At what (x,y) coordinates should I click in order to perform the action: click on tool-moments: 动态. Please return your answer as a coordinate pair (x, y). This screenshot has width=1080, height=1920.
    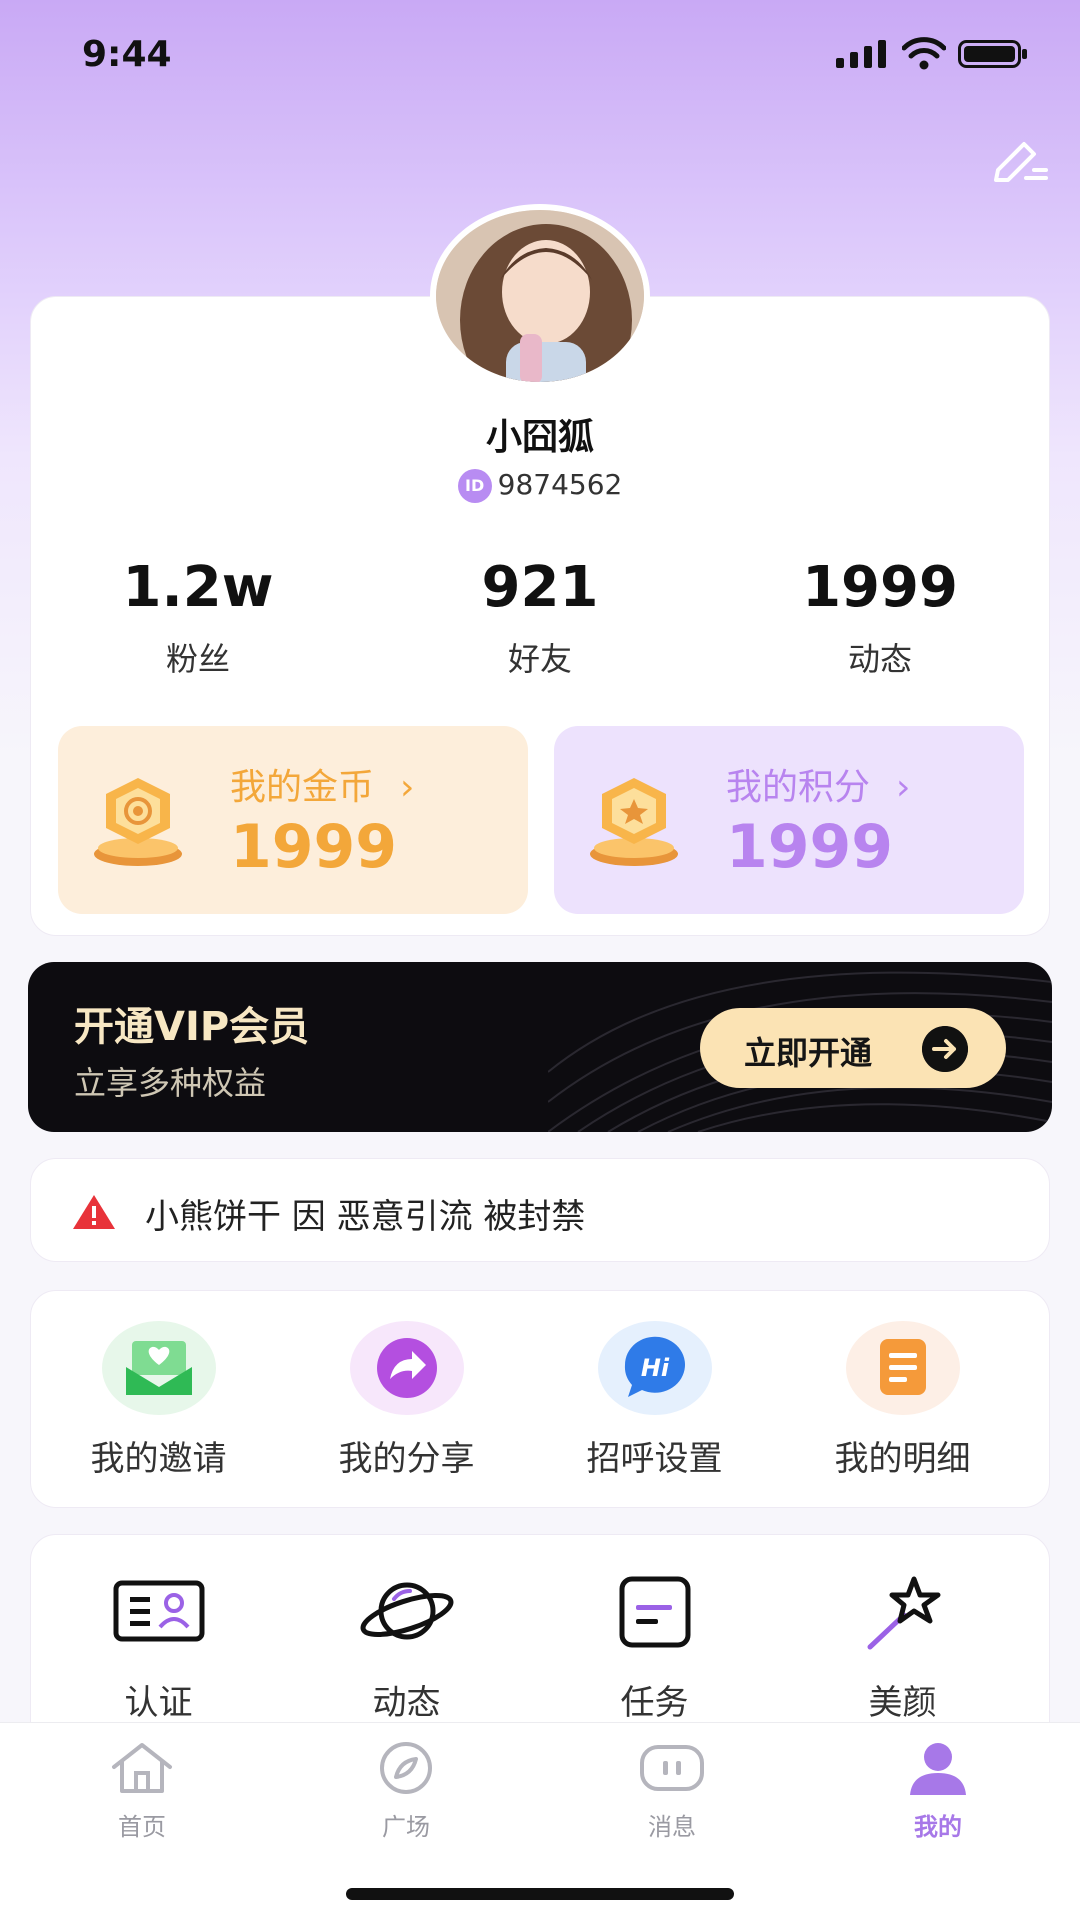
    Looking at the image, I should click on (406, 1644).